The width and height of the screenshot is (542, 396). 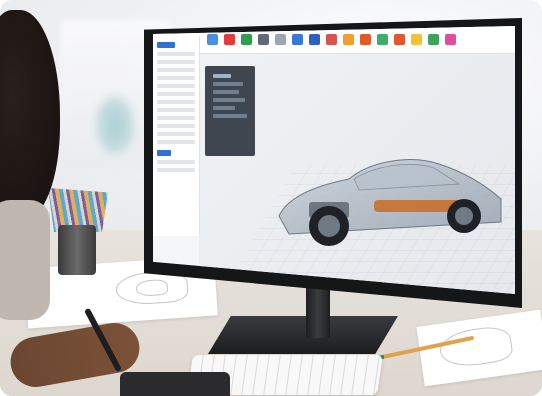 I want to click on sidebar-header, so click(x=166, y=45).